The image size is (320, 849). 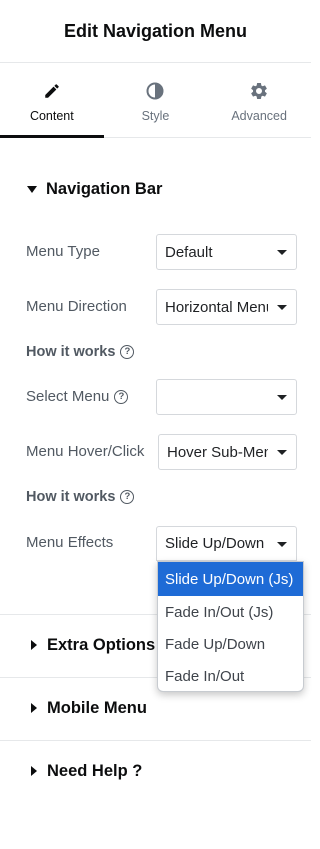 What do you see at coordinates (155, 116) in the screenshot?
I see `tab-style-label: Style` at bounding box center [155, 116].